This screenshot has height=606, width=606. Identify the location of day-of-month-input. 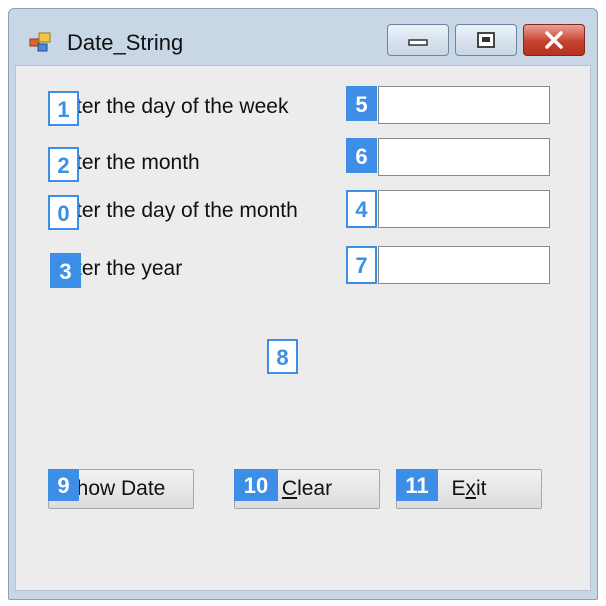
(464, 209).